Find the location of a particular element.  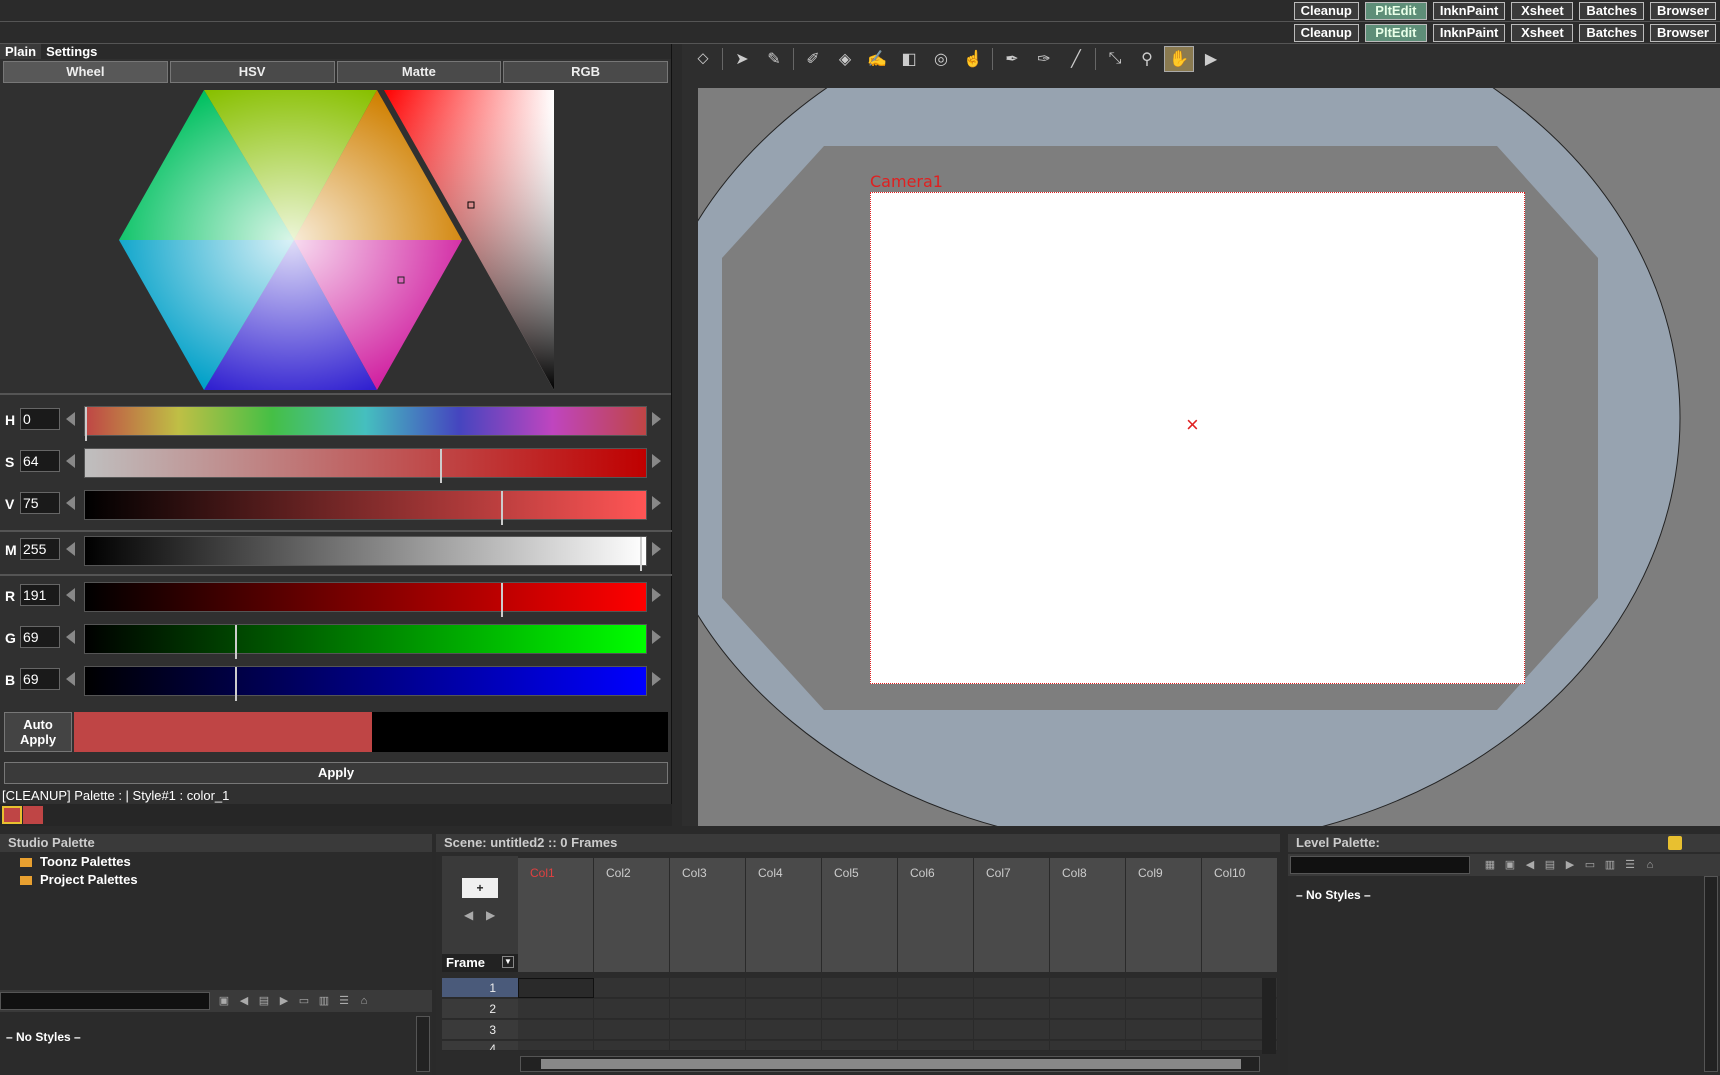

add-note-button: + is located at coordinates (480, 888).